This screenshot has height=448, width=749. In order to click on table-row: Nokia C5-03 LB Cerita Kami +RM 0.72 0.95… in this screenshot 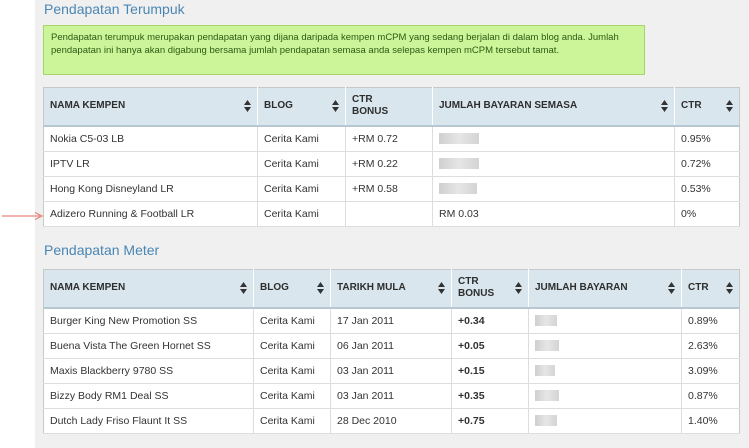, I will do `click(391, 138)`.